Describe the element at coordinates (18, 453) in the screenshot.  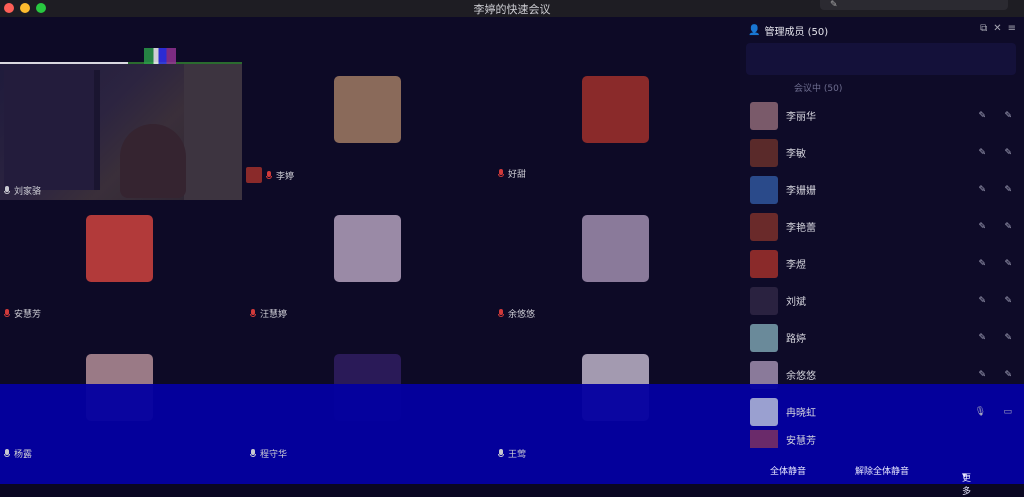
I see `tile-6-name-label: 杨露` at that location.